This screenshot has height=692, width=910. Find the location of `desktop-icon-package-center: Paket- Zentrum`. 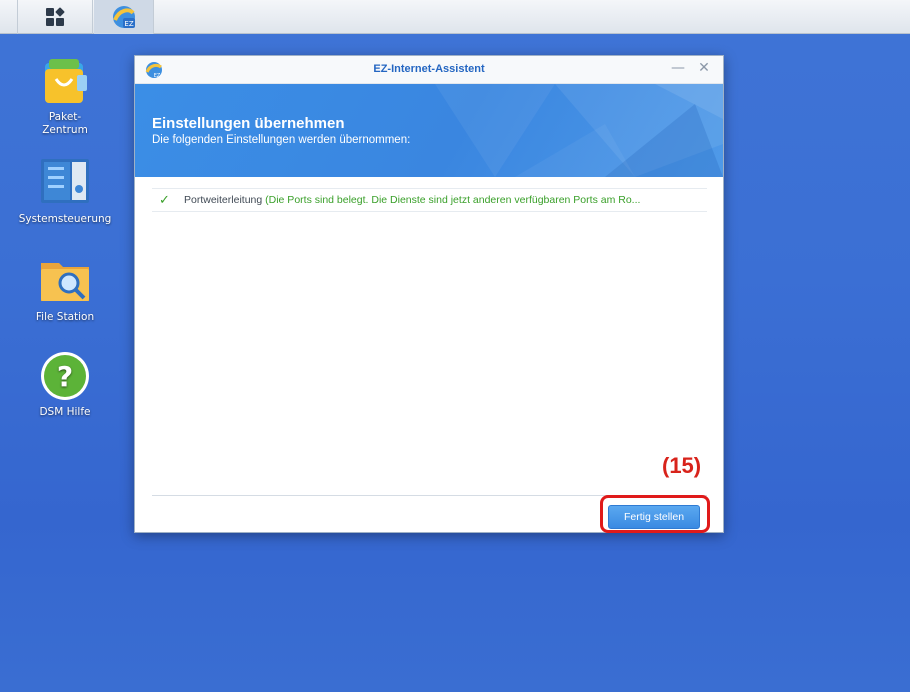

desktop-icon-package-center: Paket- Zentrum is located at coordinates (65, 96).